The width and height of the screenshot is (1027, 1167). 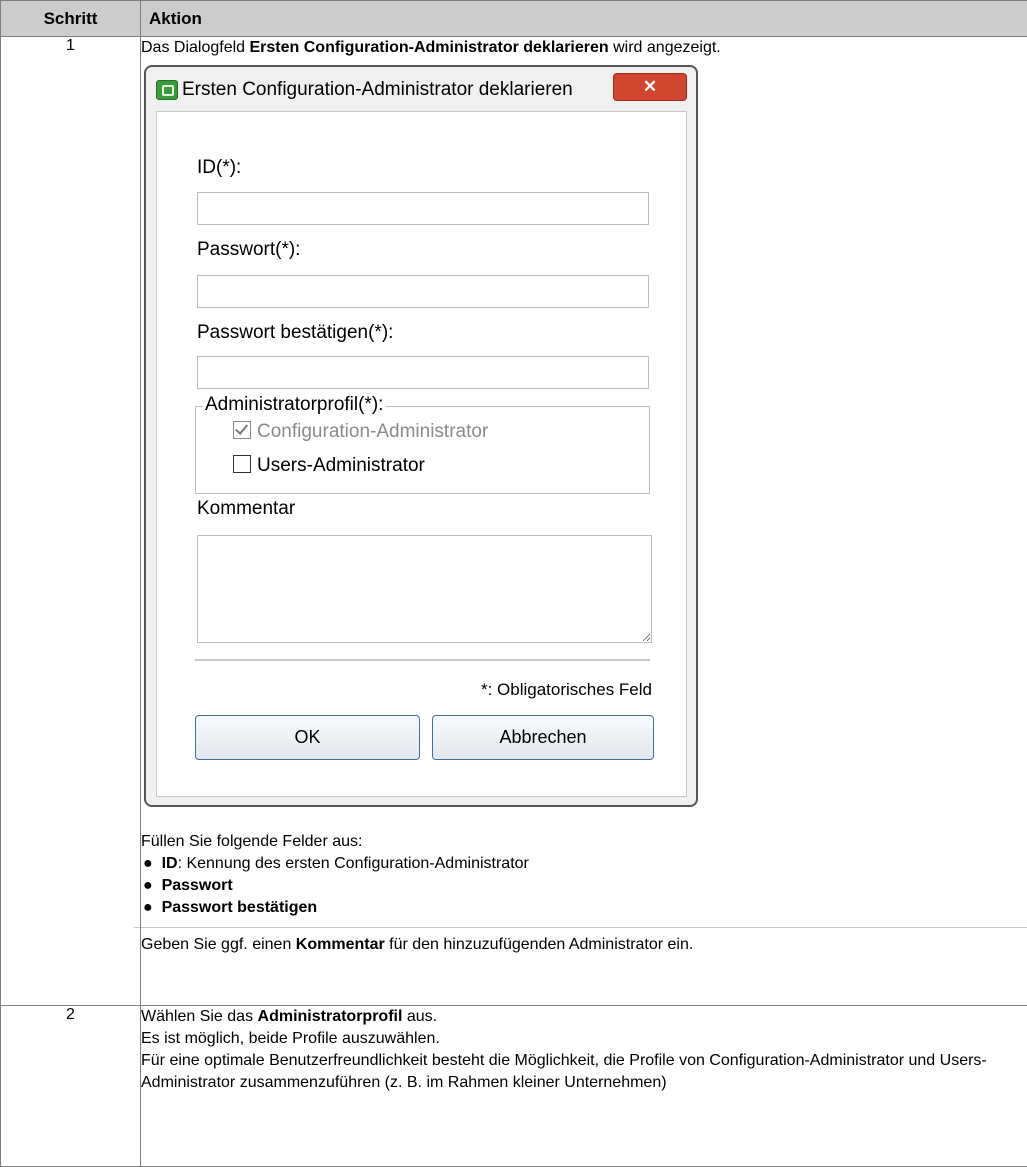 I want to click on config-admin-checkbox-row: Configuration-Administrator, so click(x=360, y=432).